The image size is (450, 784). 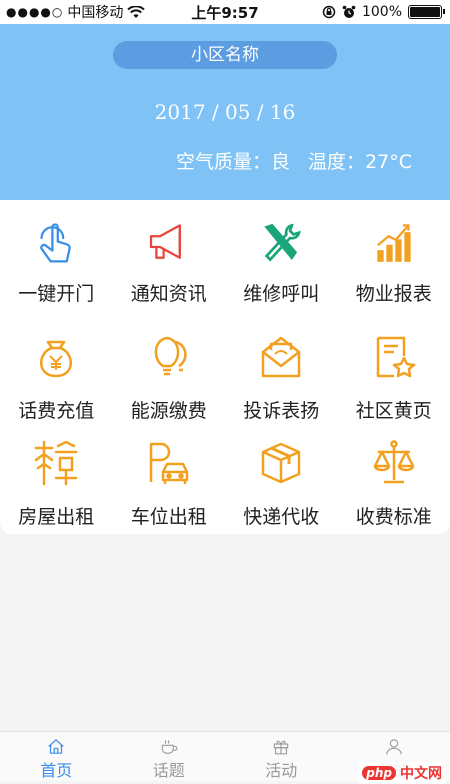 What do you see at coordinates (56, 769) in the screenshot?
I see `tab-label: 首页` at bounding box center [56, 769].